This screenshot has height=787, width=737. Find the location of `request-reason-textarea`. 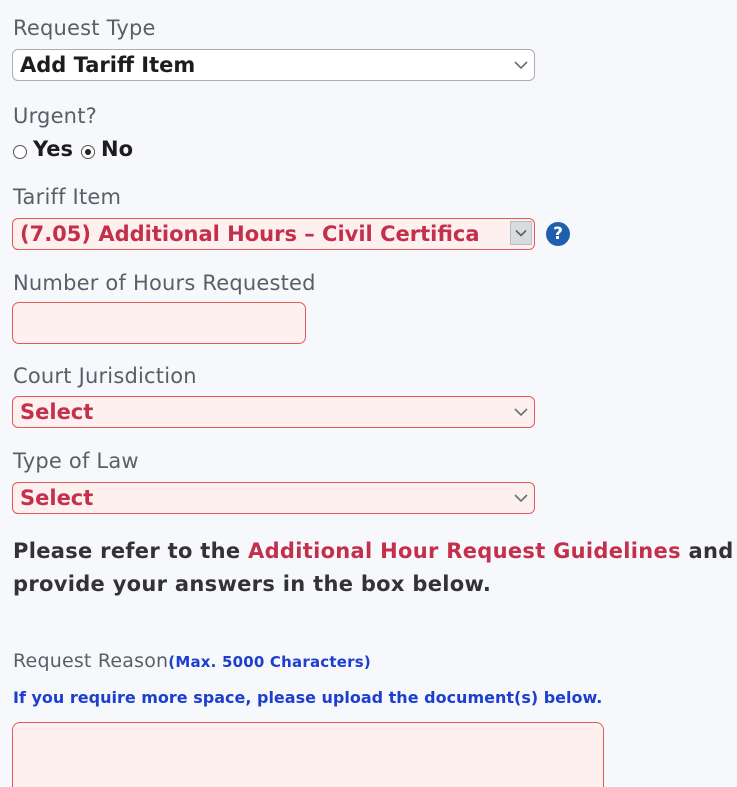

request-reason-textarea is located at coordinates (308, 754).